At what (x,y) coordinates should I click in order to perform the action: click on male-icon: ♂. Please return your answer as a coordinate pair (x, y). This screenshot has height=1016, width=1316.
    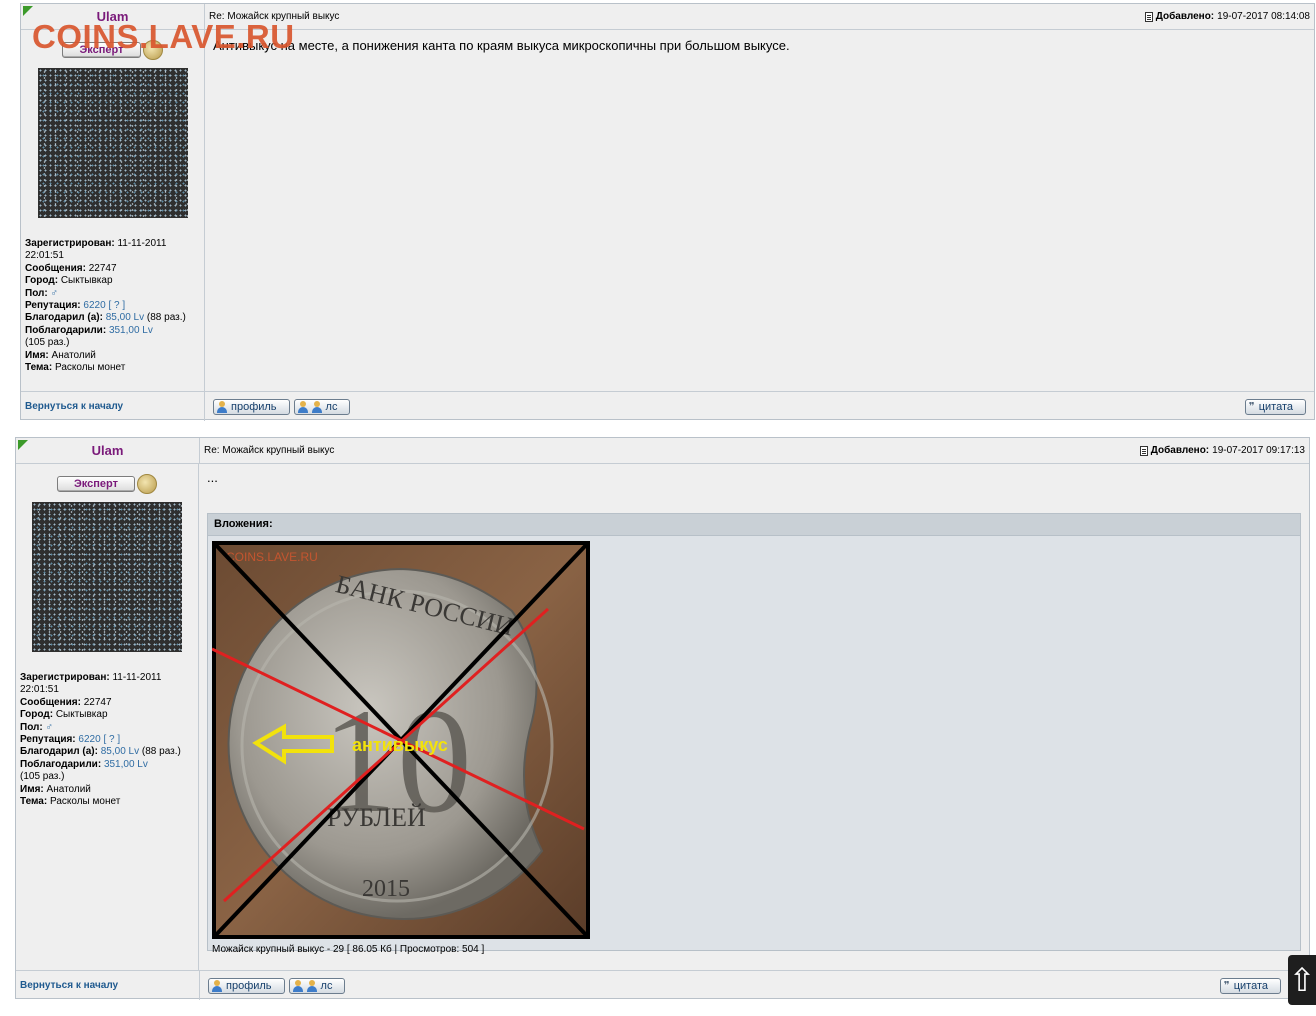
    Looking at the image, I should click on (54, 293).